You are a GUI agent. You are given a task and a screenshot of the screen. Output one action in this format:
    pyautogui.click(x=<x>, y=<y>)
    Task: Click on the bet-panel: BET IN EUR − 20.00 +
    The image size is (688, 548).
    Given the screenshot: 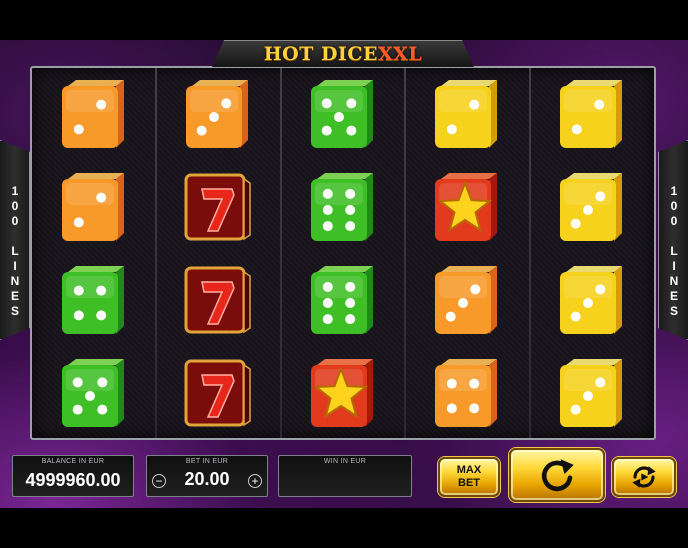 What is the action you would take?
    pyautogui.click(x=207, y=476)
    